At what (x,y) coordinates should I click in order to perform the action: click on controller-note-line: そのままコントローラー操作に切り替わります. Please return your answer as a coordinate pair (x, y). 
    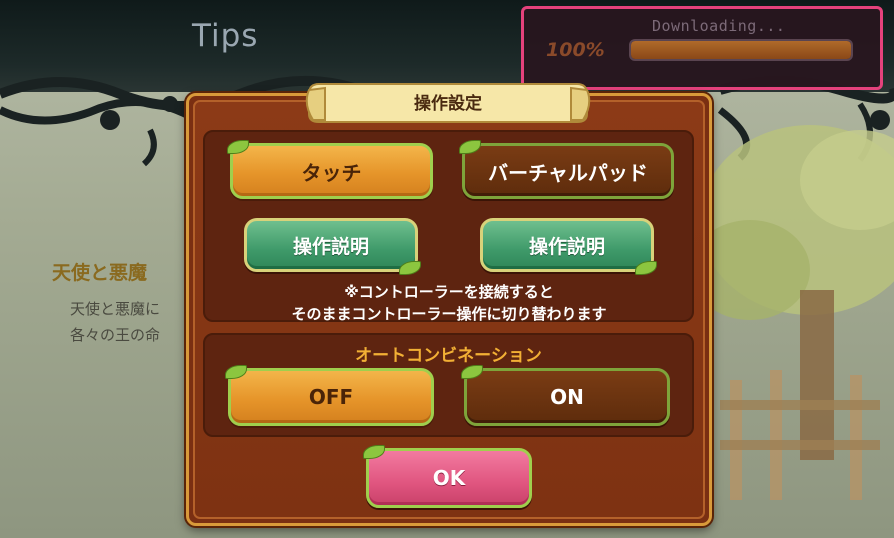
    Looking at the image, I should click on (449, 314).